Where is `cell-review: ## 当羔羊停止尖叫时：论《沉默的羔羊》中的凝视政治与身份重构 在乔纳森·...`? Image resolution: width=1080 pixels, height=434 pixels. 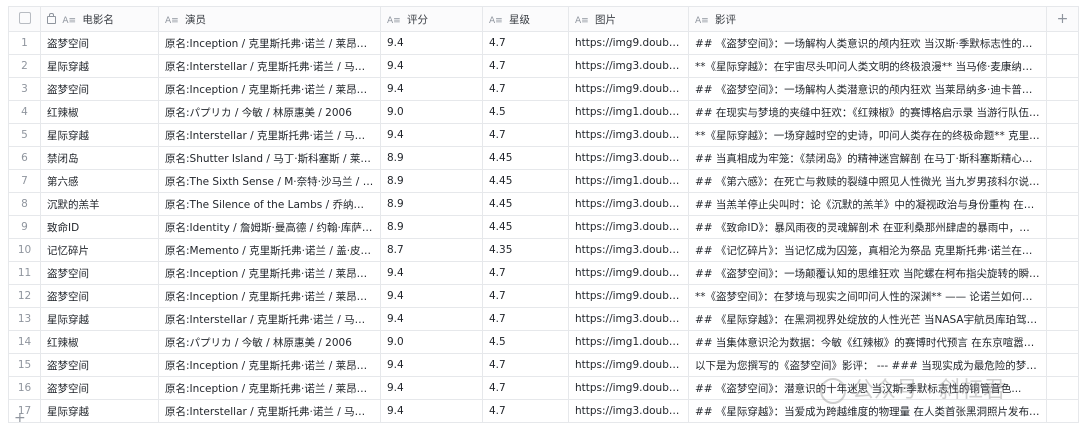
cell-review: ## 当羔羊停止尖叫时：论《沉默的羔羊》中的凝视政治与身份重构 在乔纳森·... is located at coordinates (867, 204).